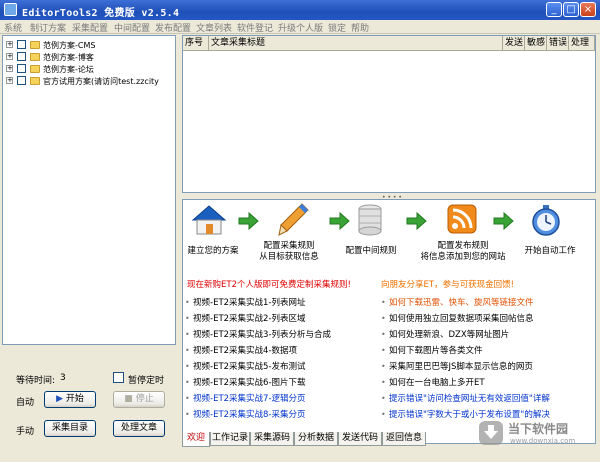 The height and width of the screenshot is (462, 600). Describe the element at coordinates (293, 220) in the screenshot. I see `pencil-icon` at that location.